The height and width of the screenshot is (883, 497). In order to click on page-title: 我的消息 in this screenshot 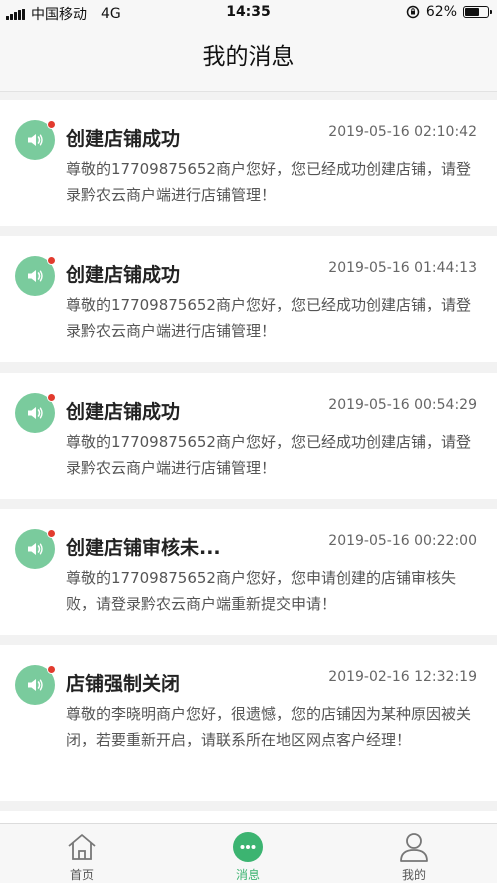, I will do `click(248, 57)`.